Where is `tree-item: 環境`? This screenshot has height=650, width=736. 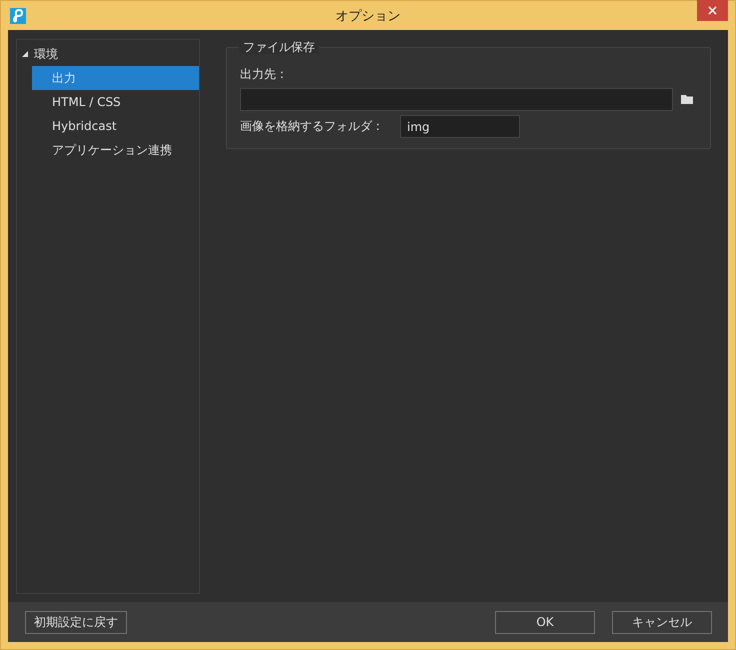 tree-item: 環境 is located at coordinates (108, 54).